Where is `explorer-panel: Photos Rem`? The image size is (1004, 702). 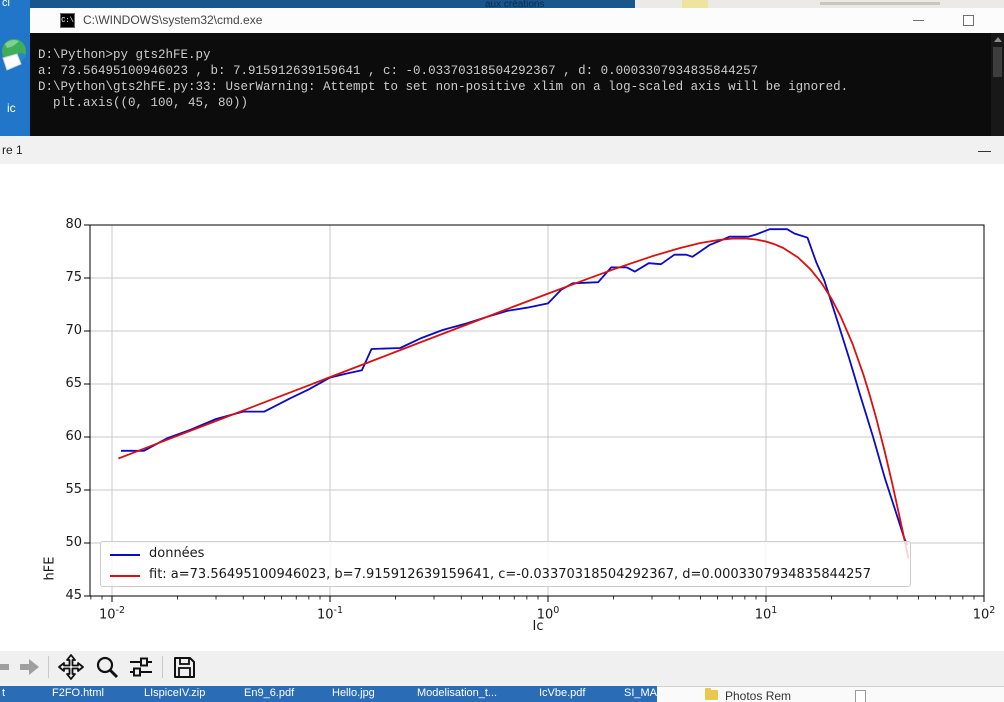
explorer-panel: Photos Rem is located at coordinates (830, 694).